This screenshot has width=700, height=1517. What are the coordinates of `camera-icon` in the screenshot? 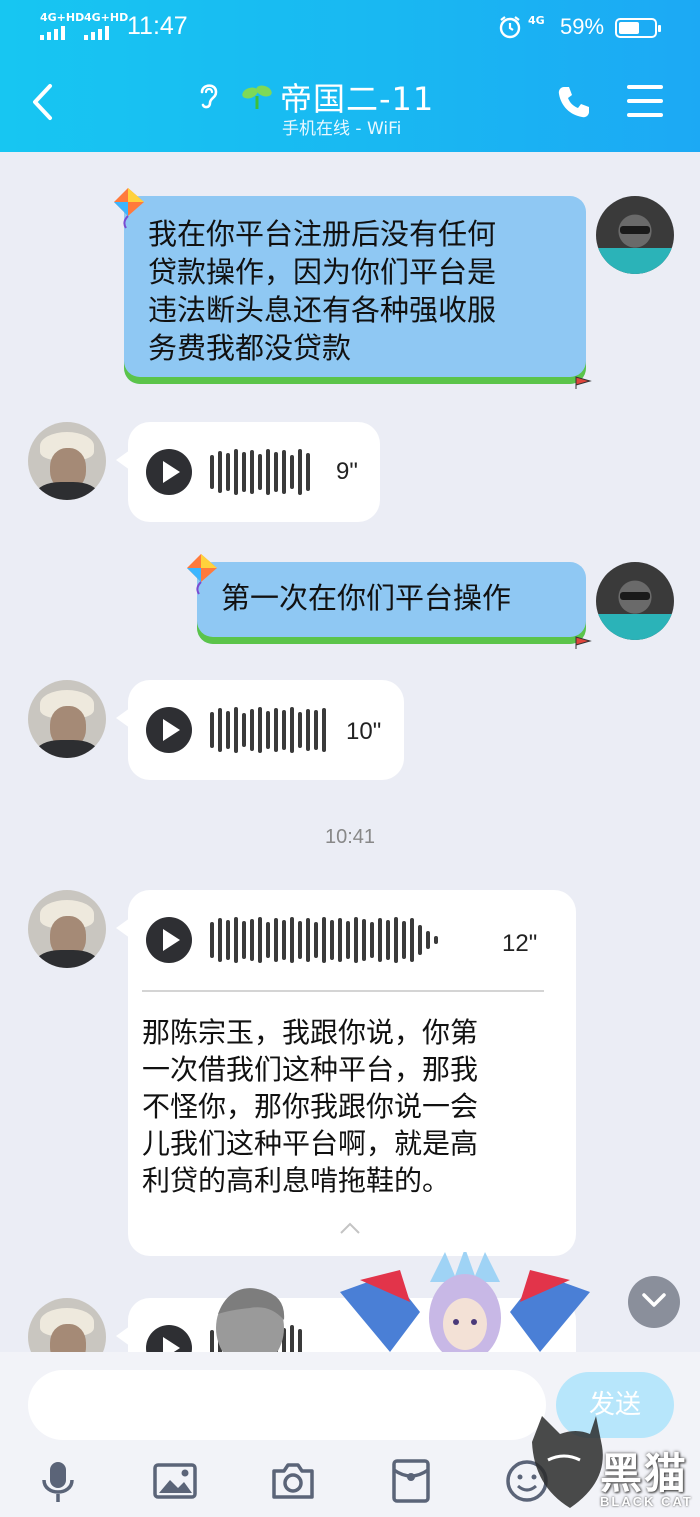 It's located at (293, 1481).